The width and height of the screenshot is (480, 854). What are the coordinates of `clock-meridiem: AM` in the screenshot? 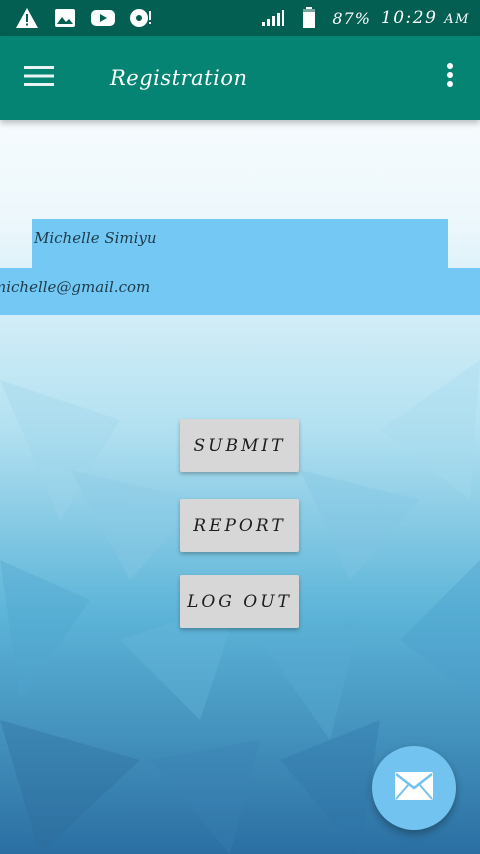 It's located at (457, 19).